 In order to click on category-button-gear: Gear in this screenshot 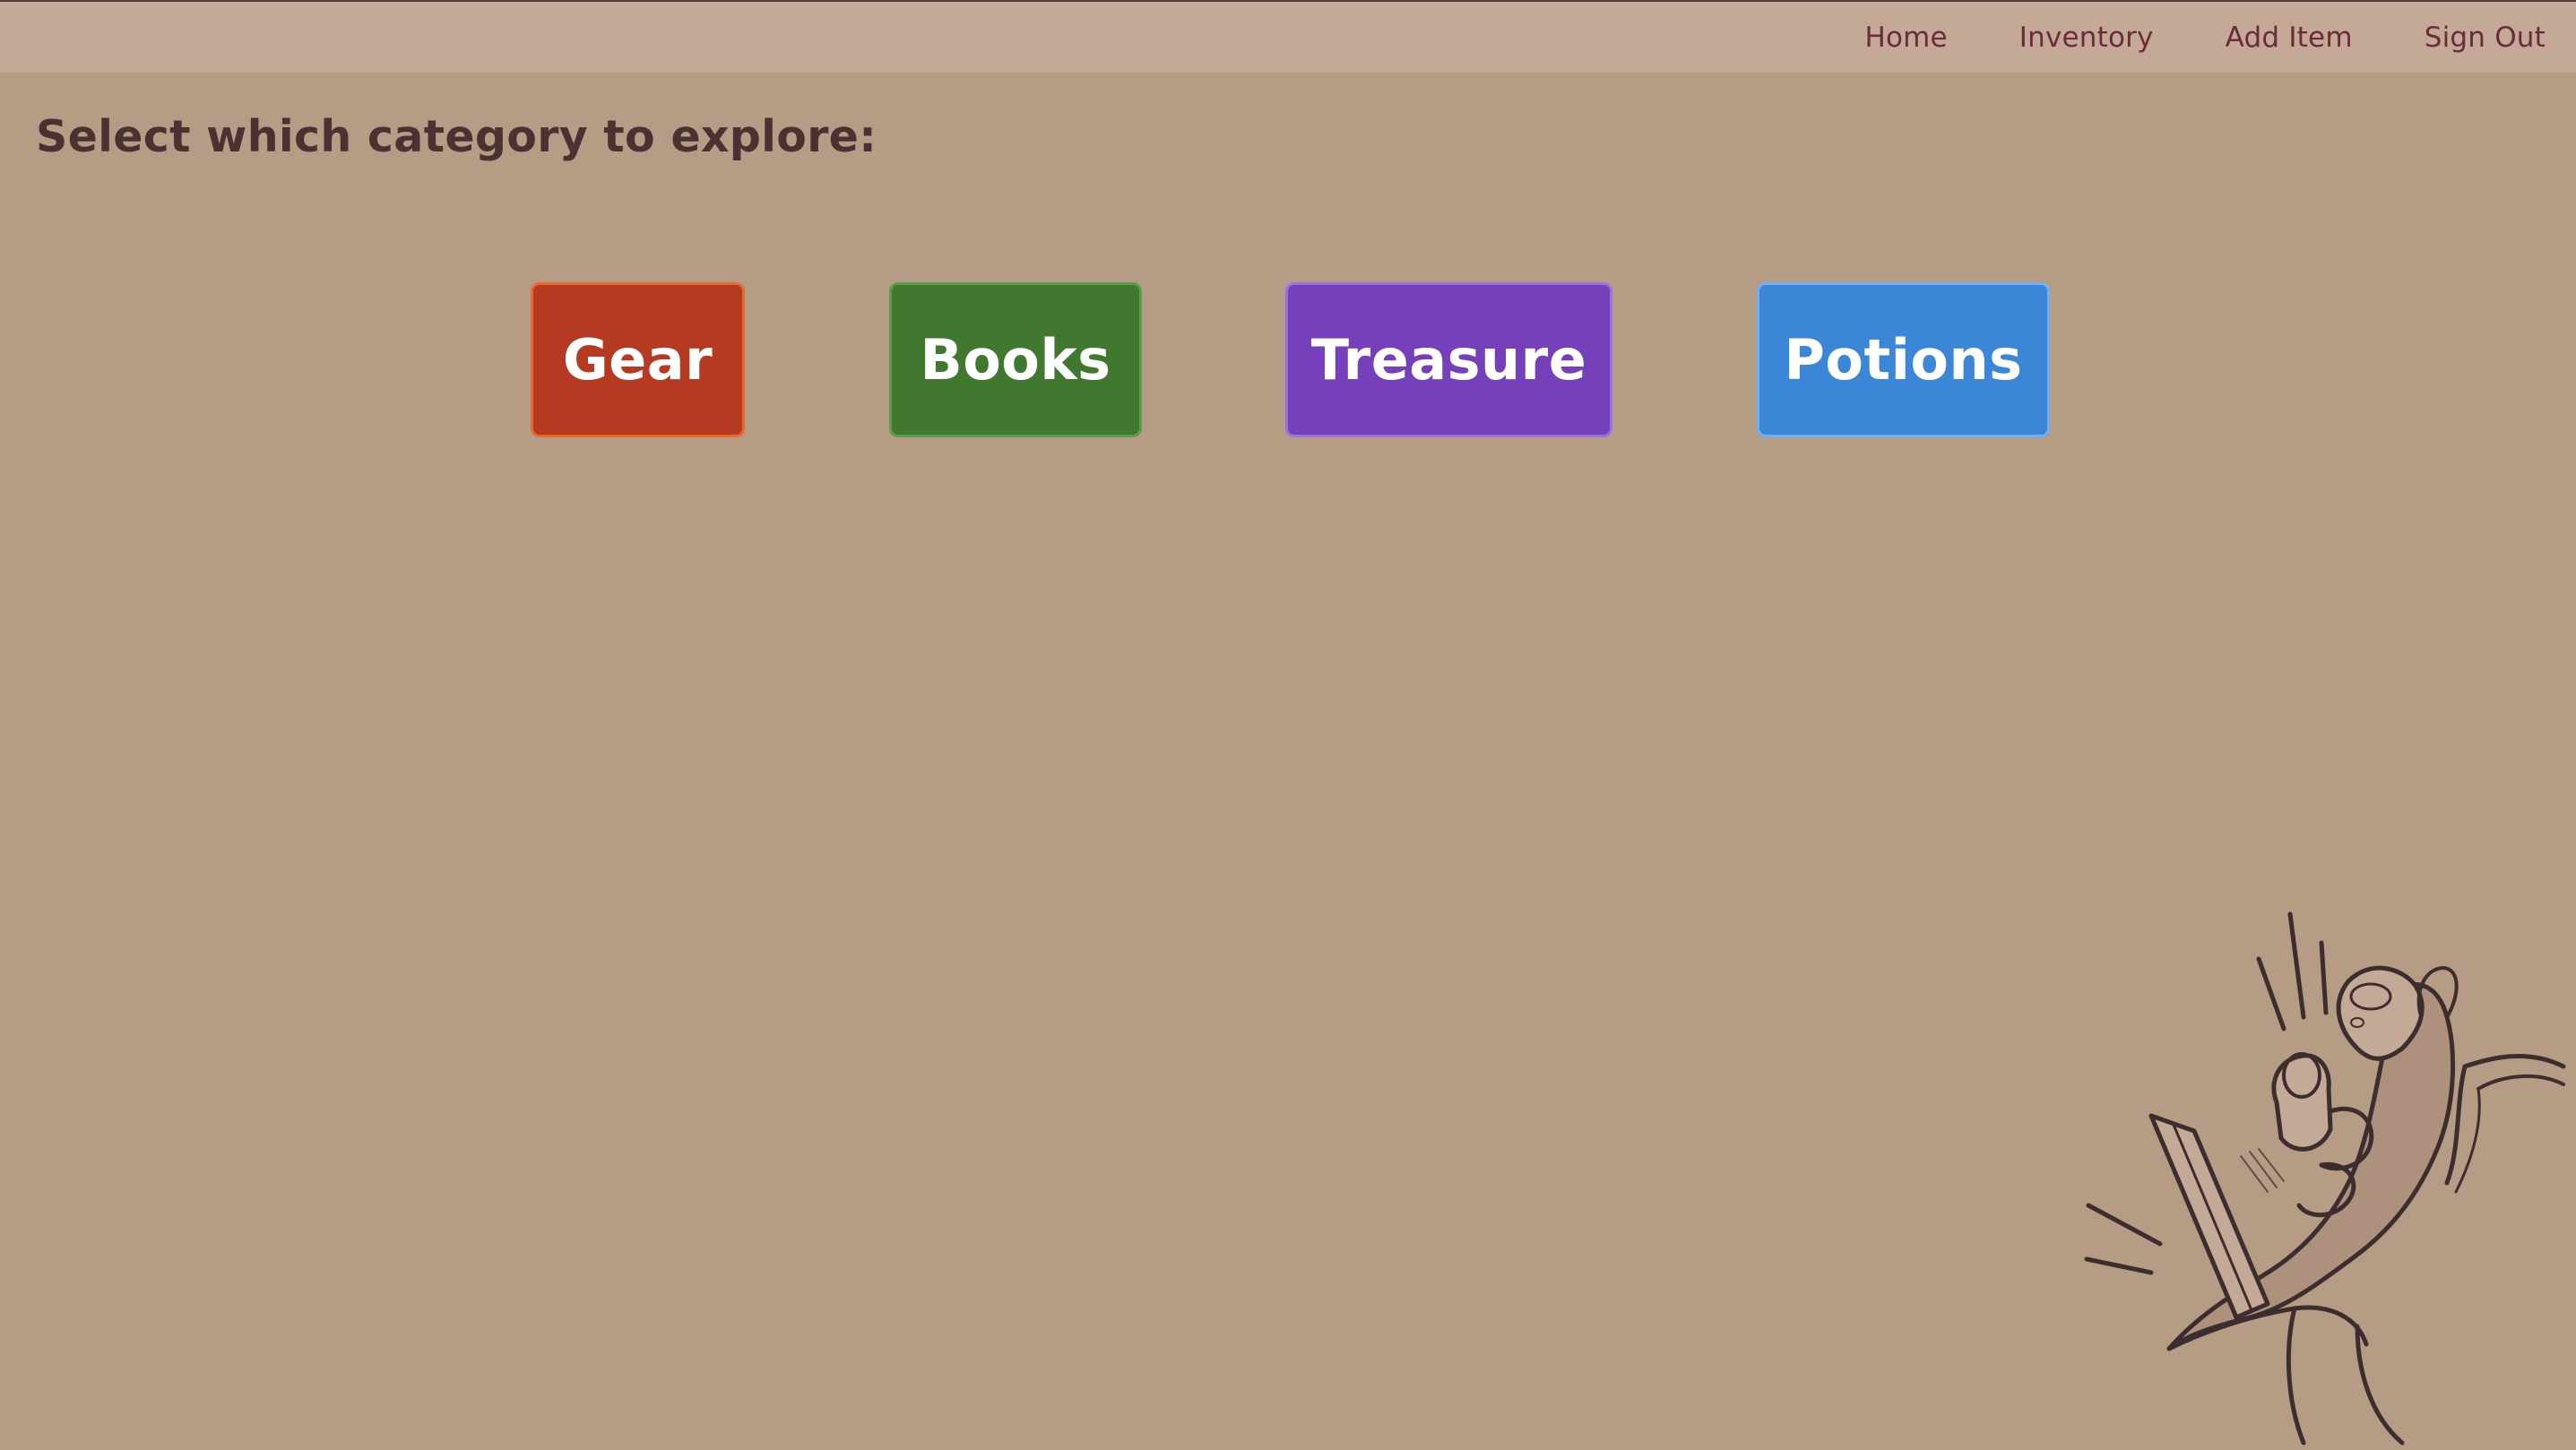, I will do `click(638, 359)`.